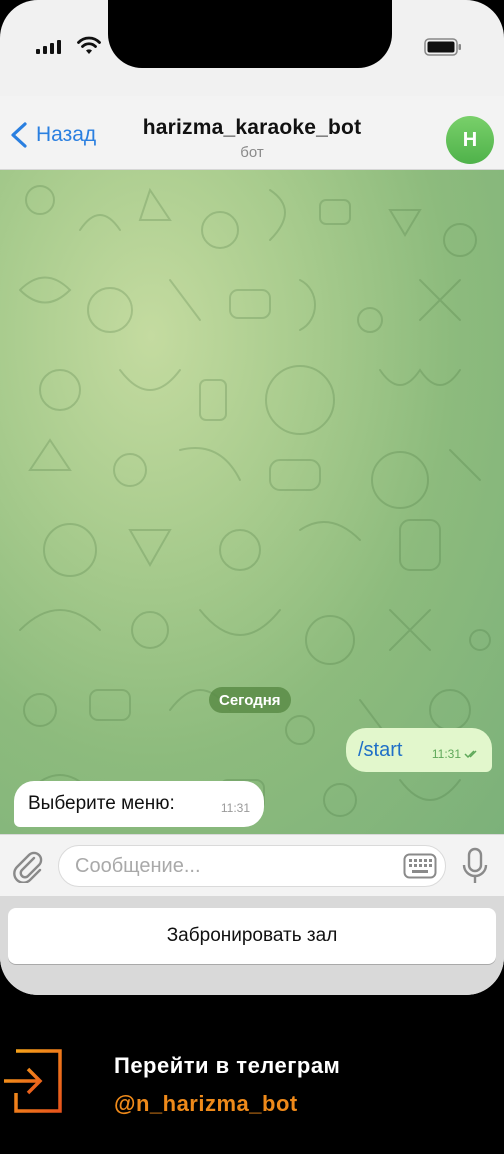  Describe the element at coordinates (252, 936) in the screenshot. I see `book-hall-button: Забронировать зал` at that location.